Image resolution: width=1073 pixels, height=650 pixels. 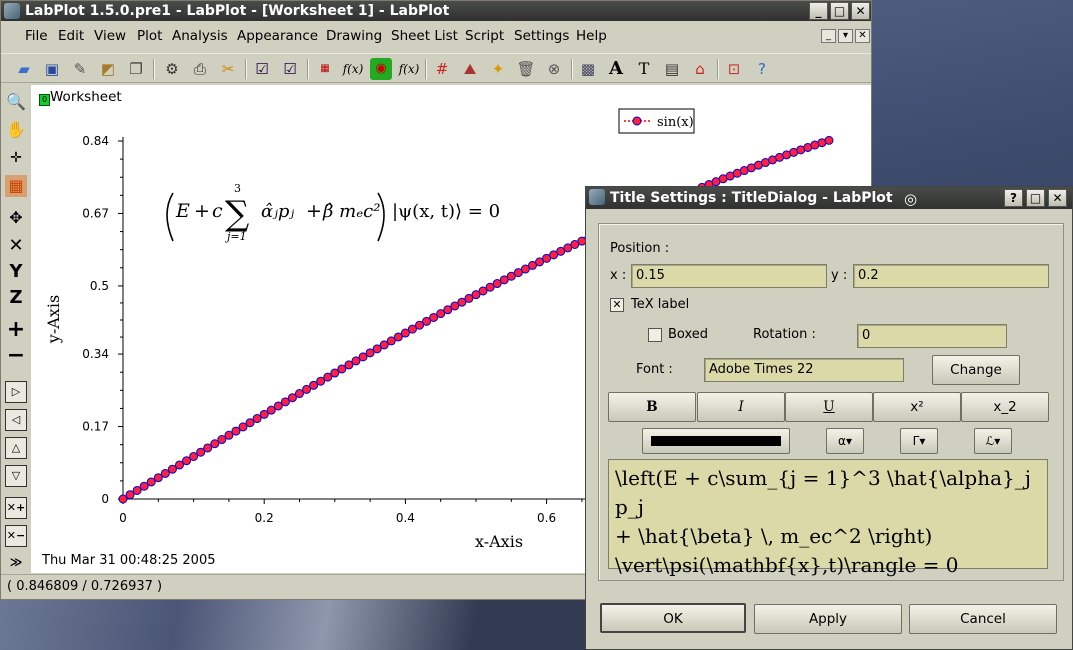 I want to click on printer-icon: ⎙, so click(x=200, y=69).